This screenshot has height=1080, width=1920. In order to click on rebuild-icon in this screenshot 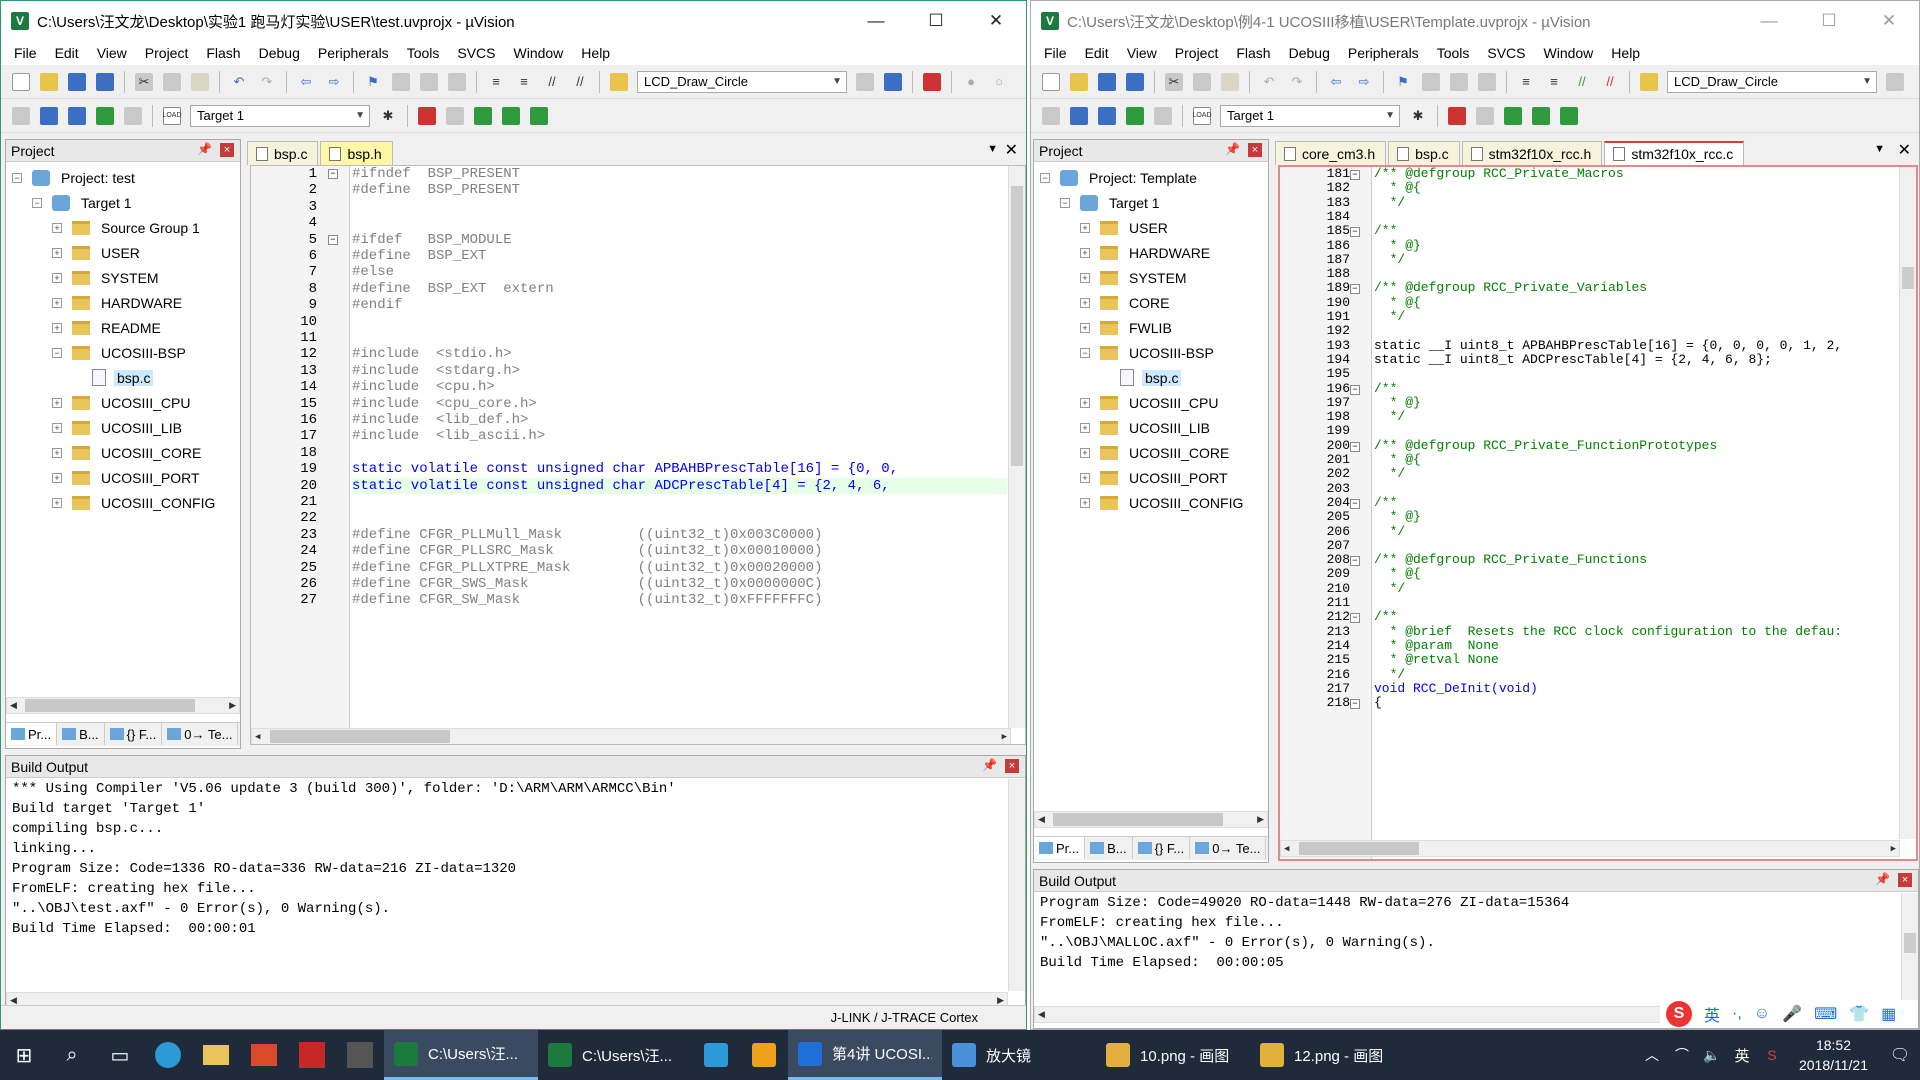, I will do `click(77, 115)`.